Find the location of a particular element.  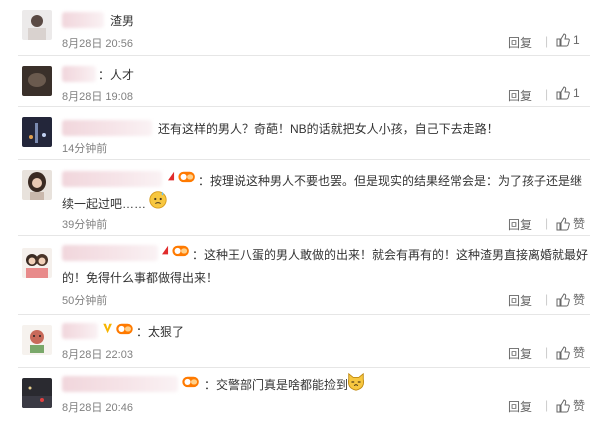

comment-item: ：人才 8月28日 19:08 回复 | 1 is located at coordinates (300, 81).